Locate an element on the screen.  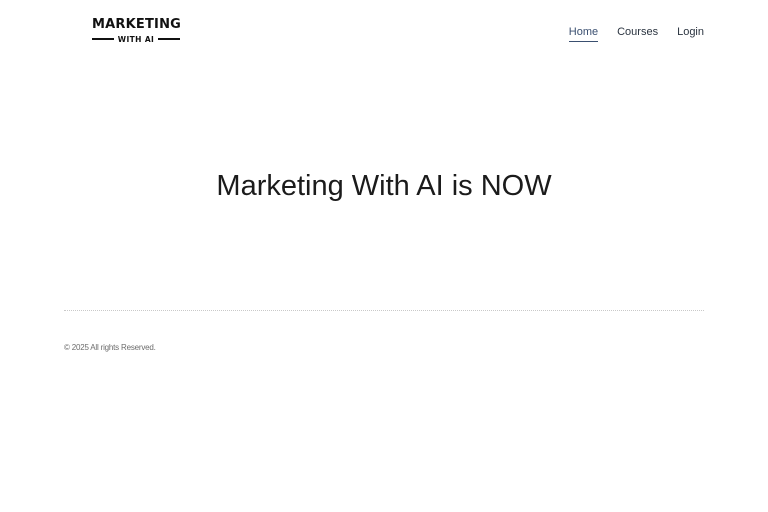
site-logo: MARKETING WITH AI is located at coordinates (137, 30).